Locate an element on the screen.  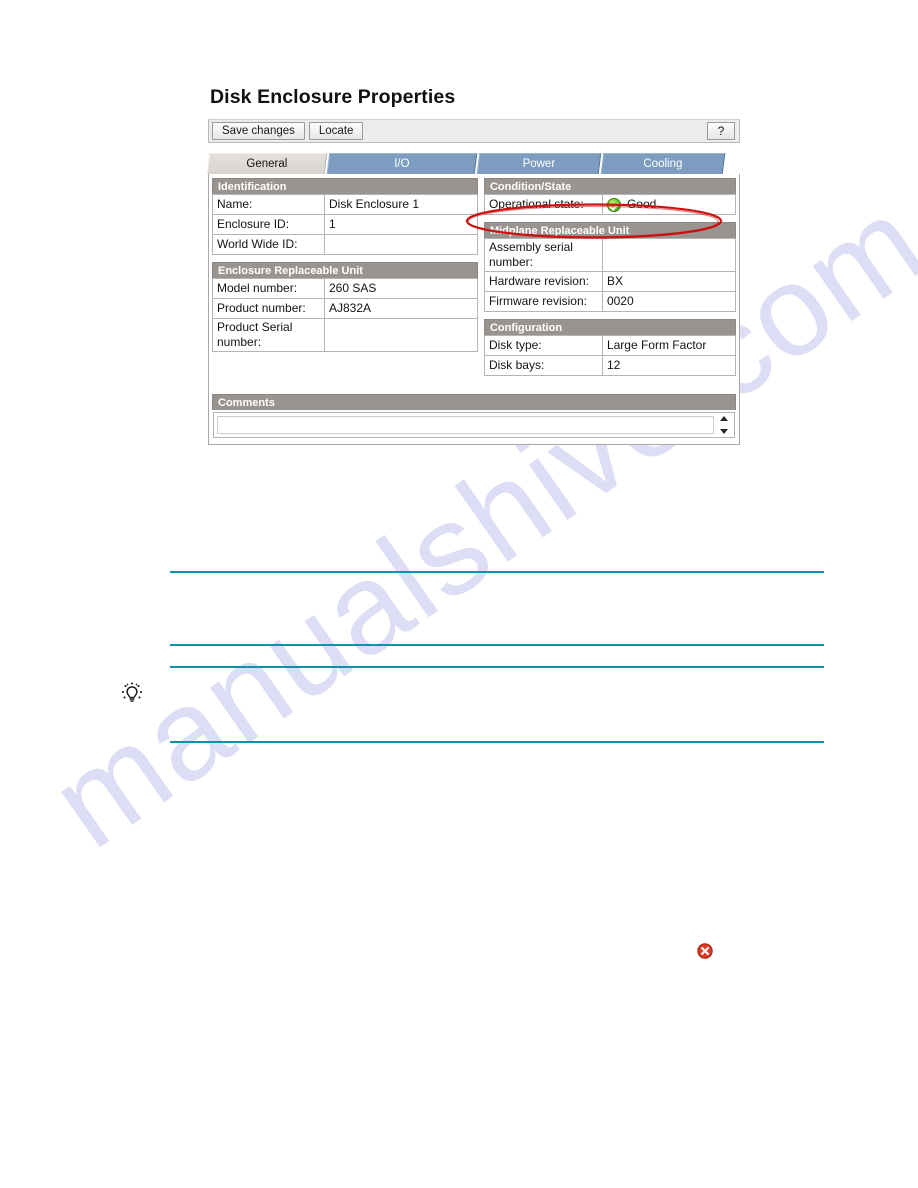
status-error-icon is located at coordinates (705, 951).